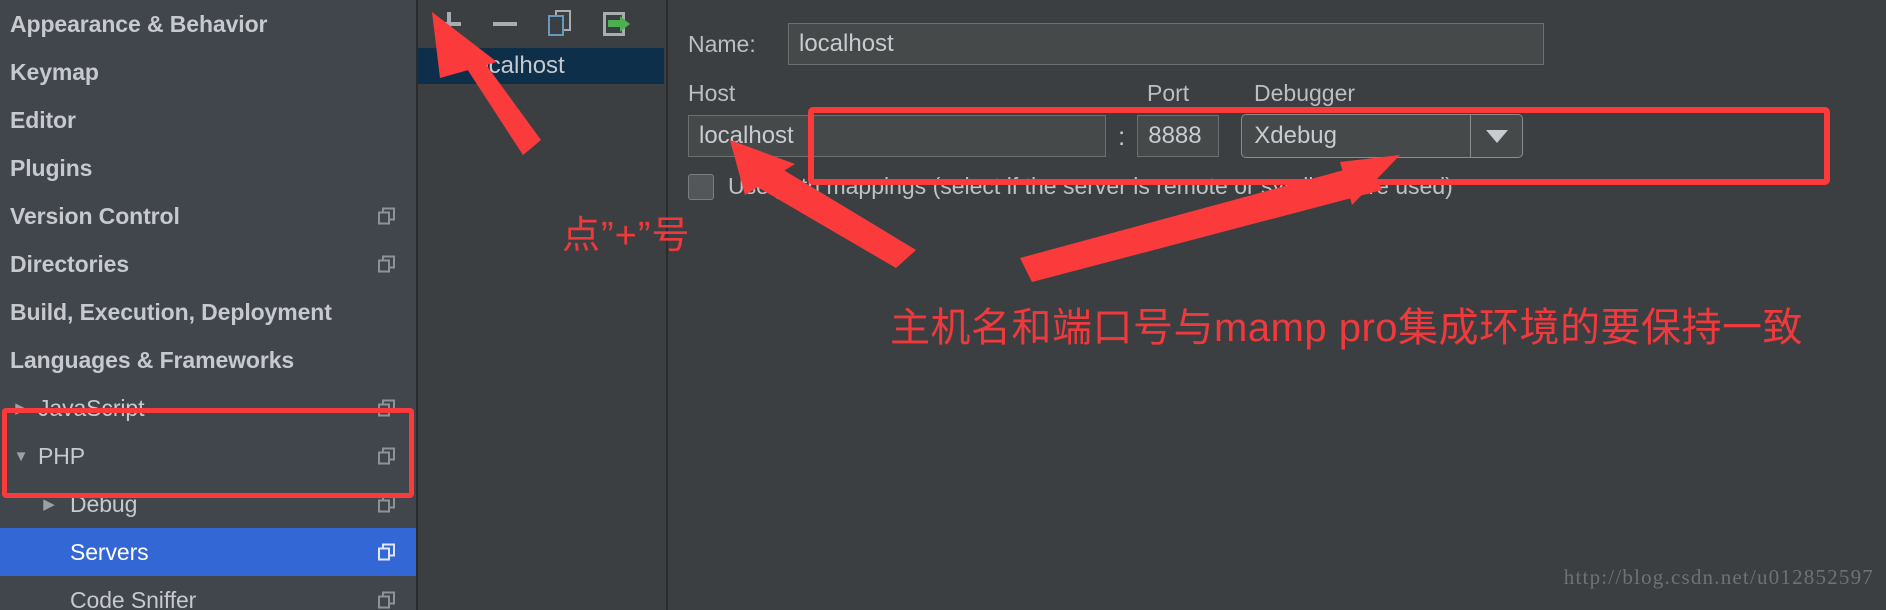 This screenshot has height=610, width=1886. Describe the element at coordinates (1166, 44) in the screenshot. I see `name-input` at that location.